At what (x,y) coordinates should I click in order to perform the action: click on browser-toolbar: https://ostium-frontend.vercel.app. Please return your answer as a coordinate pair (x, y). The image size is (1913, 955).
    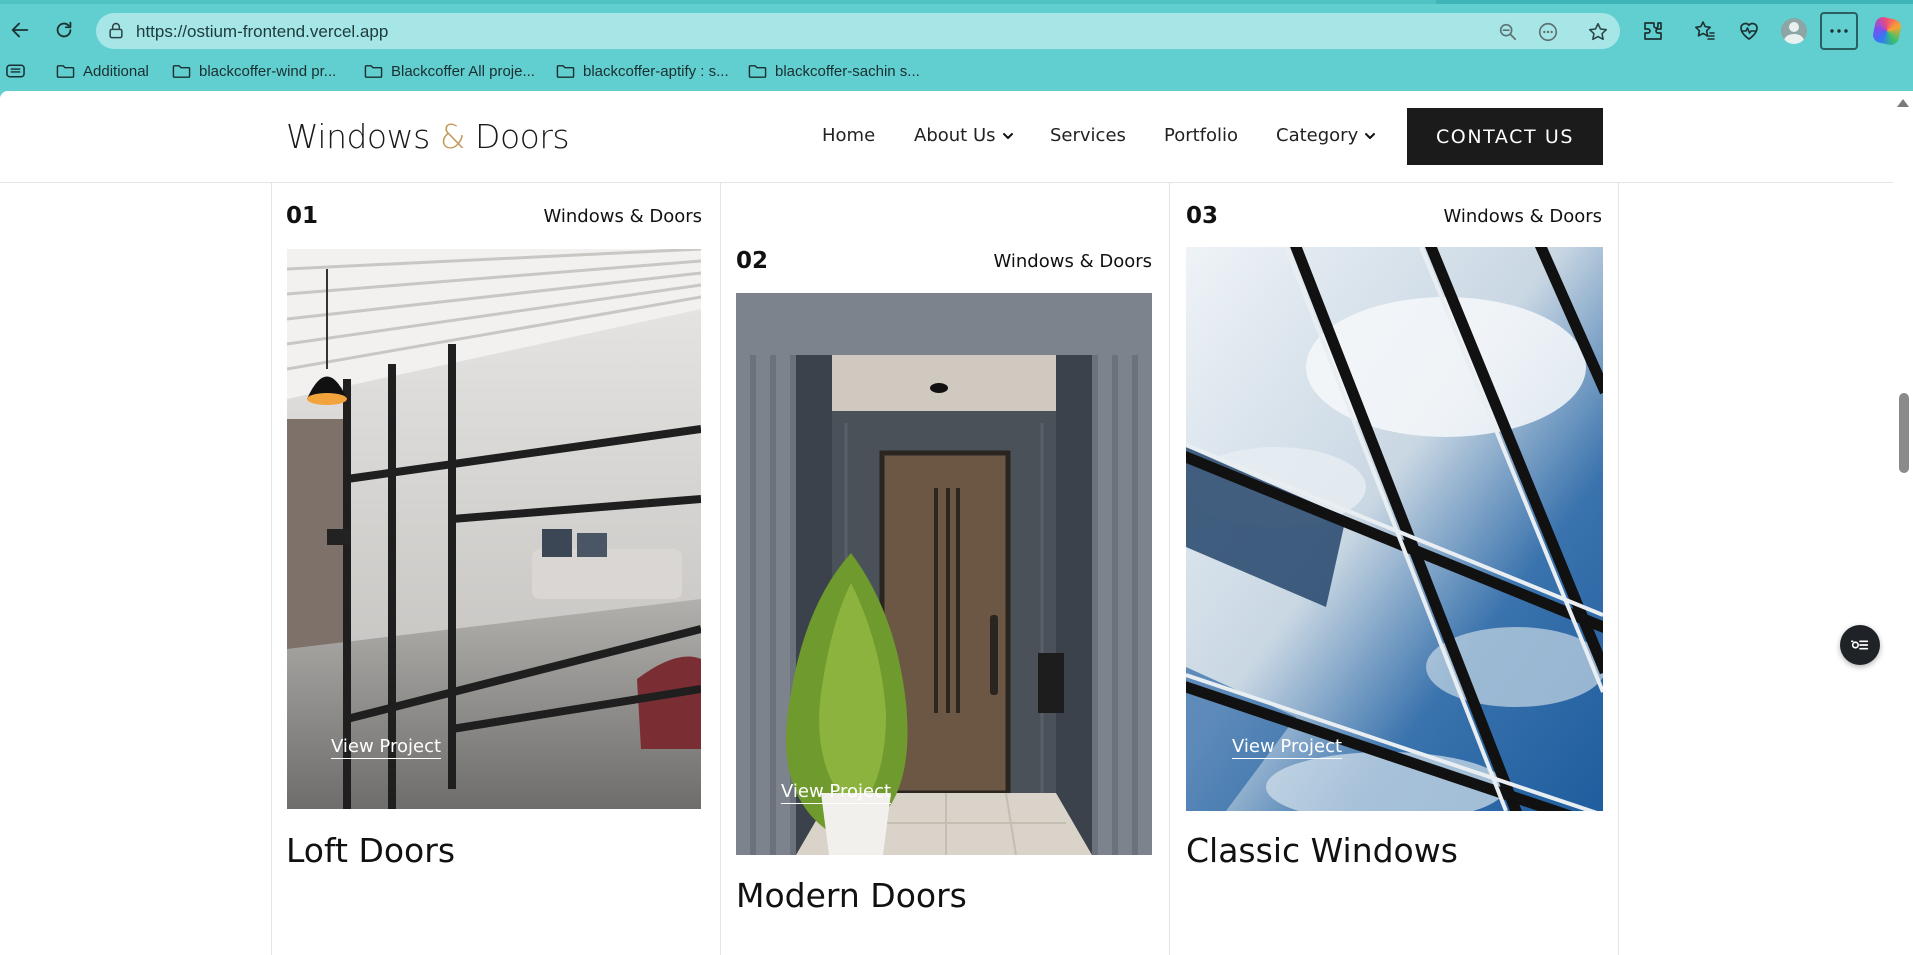
    Looking at the image, I should click on (956, 30).